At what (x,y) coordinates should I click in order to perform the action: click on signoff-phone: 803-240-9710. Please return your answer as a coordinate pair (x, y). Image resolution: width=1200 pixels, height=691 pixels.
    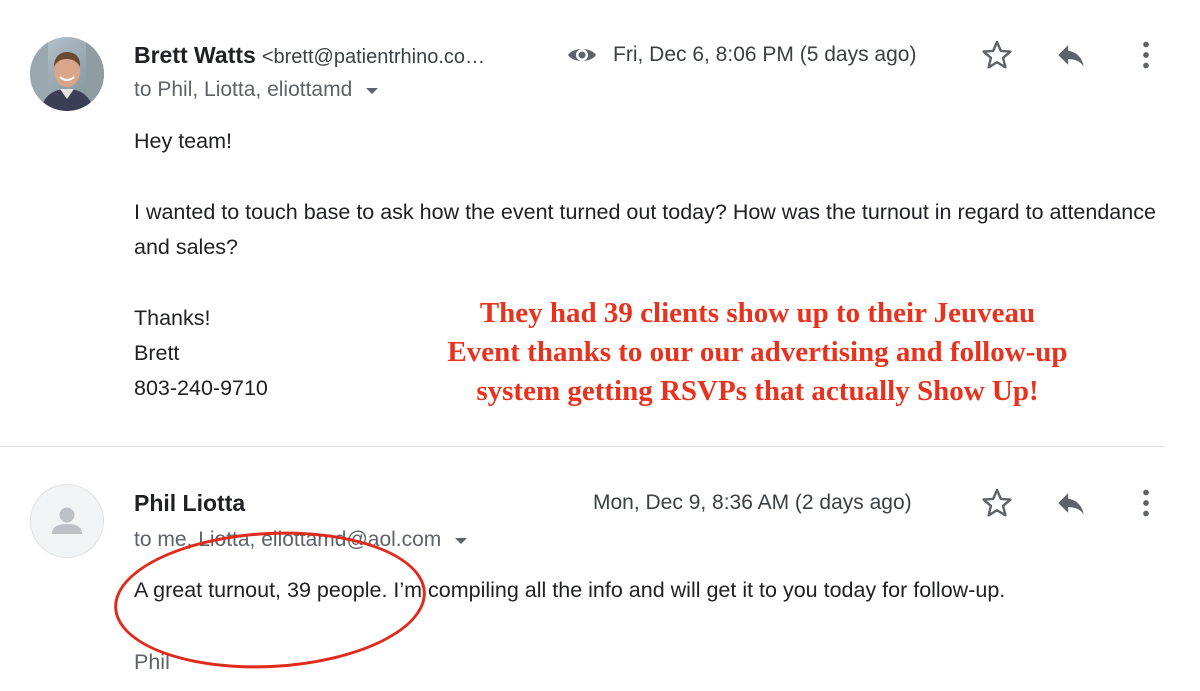
    Looking at the image, I should click on (201, 388).